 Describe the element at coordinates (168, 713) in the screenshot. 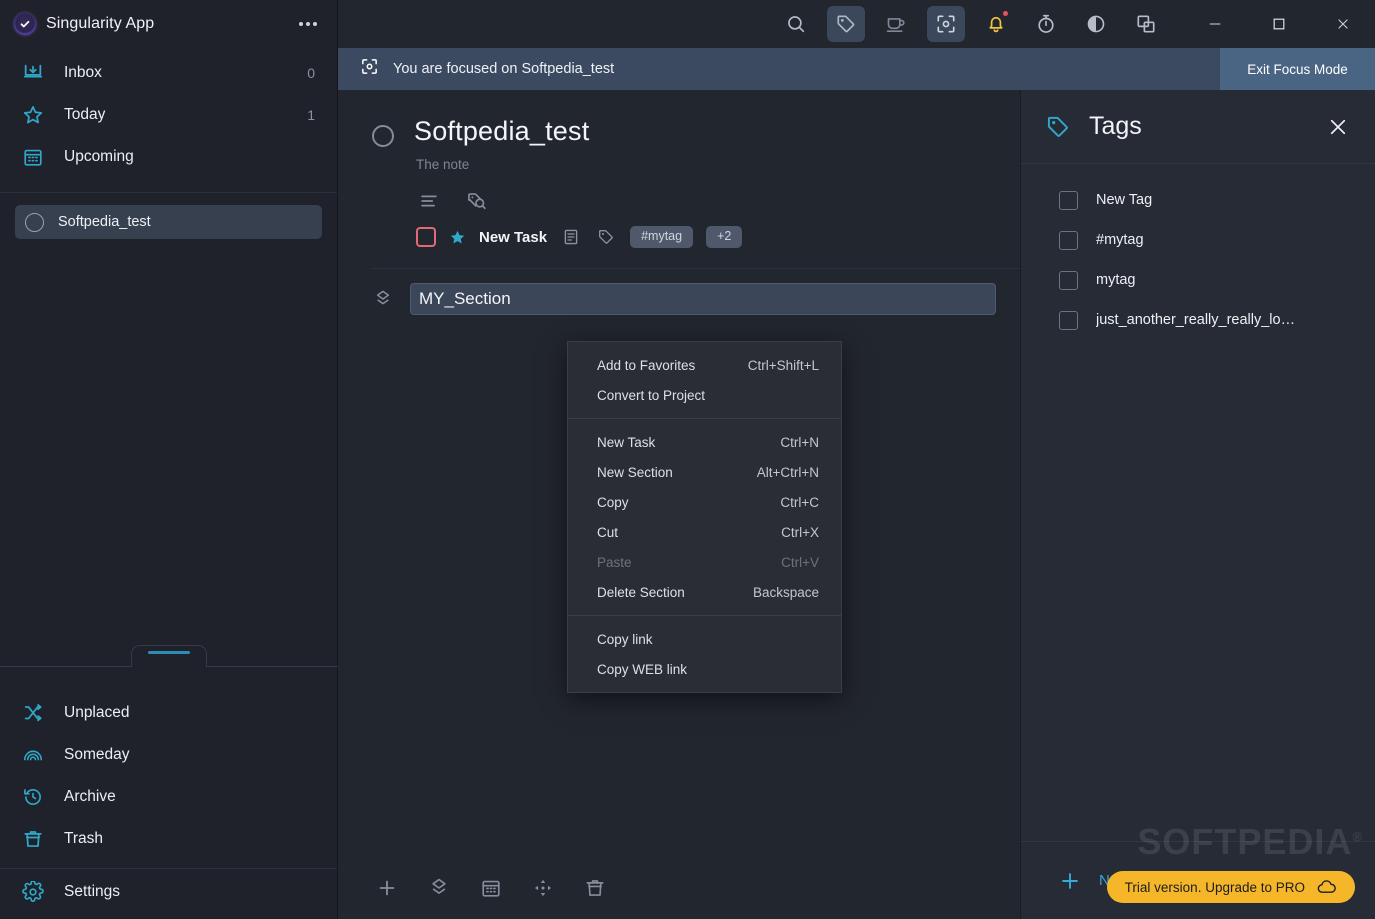

I see `sidebar-item-unplaced: Unplaced` at that location.